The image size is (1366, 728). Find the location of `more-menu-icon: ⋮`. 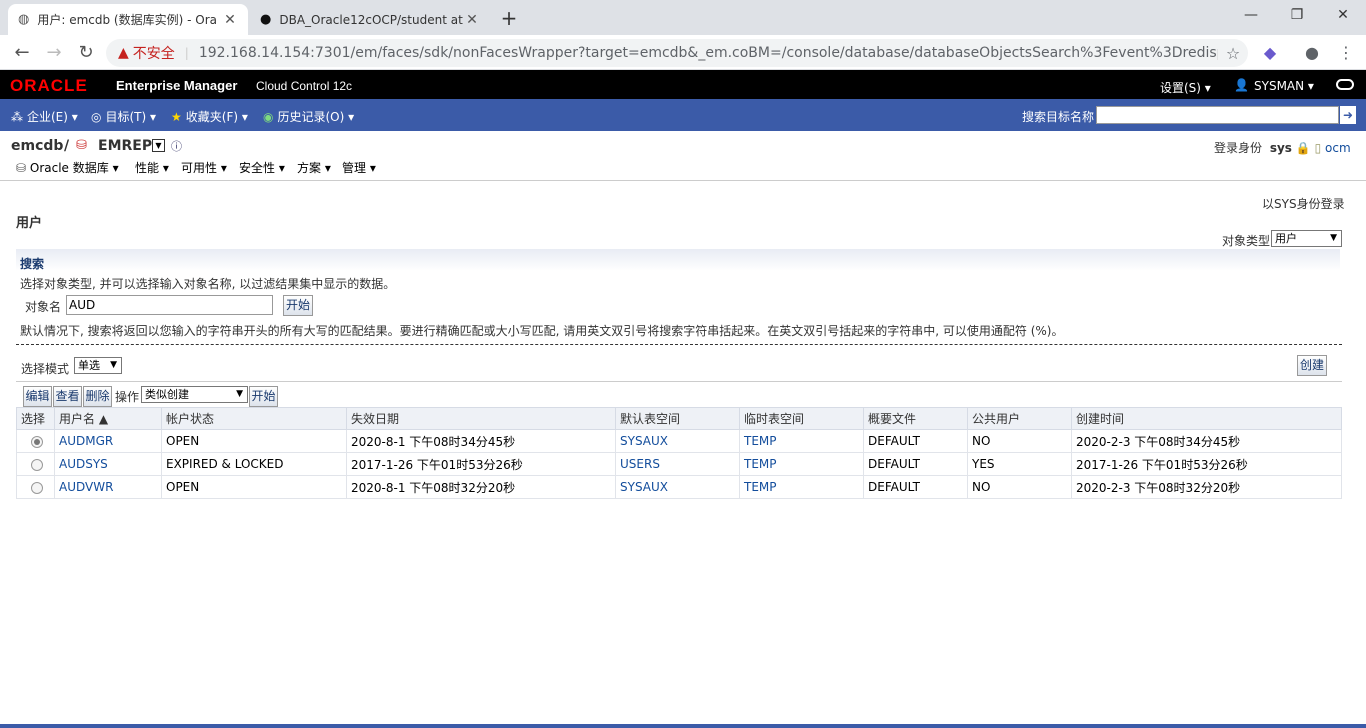

more-menu-icon: ⋮ is located at coordinates (1346, 53).